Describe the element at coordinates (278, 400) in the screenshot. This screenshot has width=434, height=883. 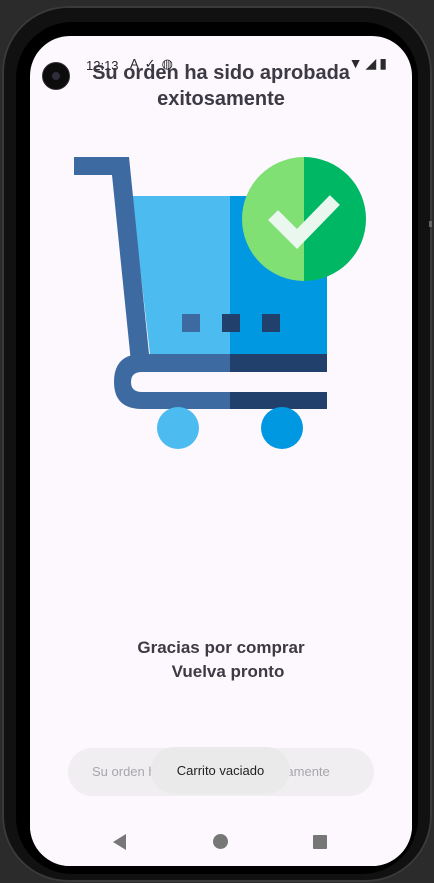
I see `cart-frame-right-bottom` at that location.